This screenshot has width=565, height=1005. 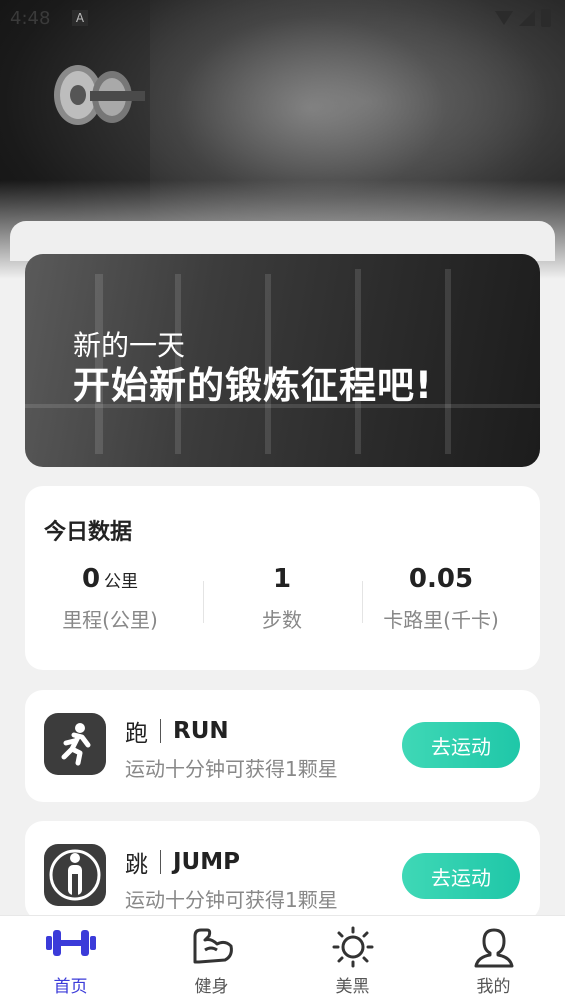 What do you see at coordinates (527, 18) in the screenshot?
I see `signal-icon` at bounding box center [527, 18].